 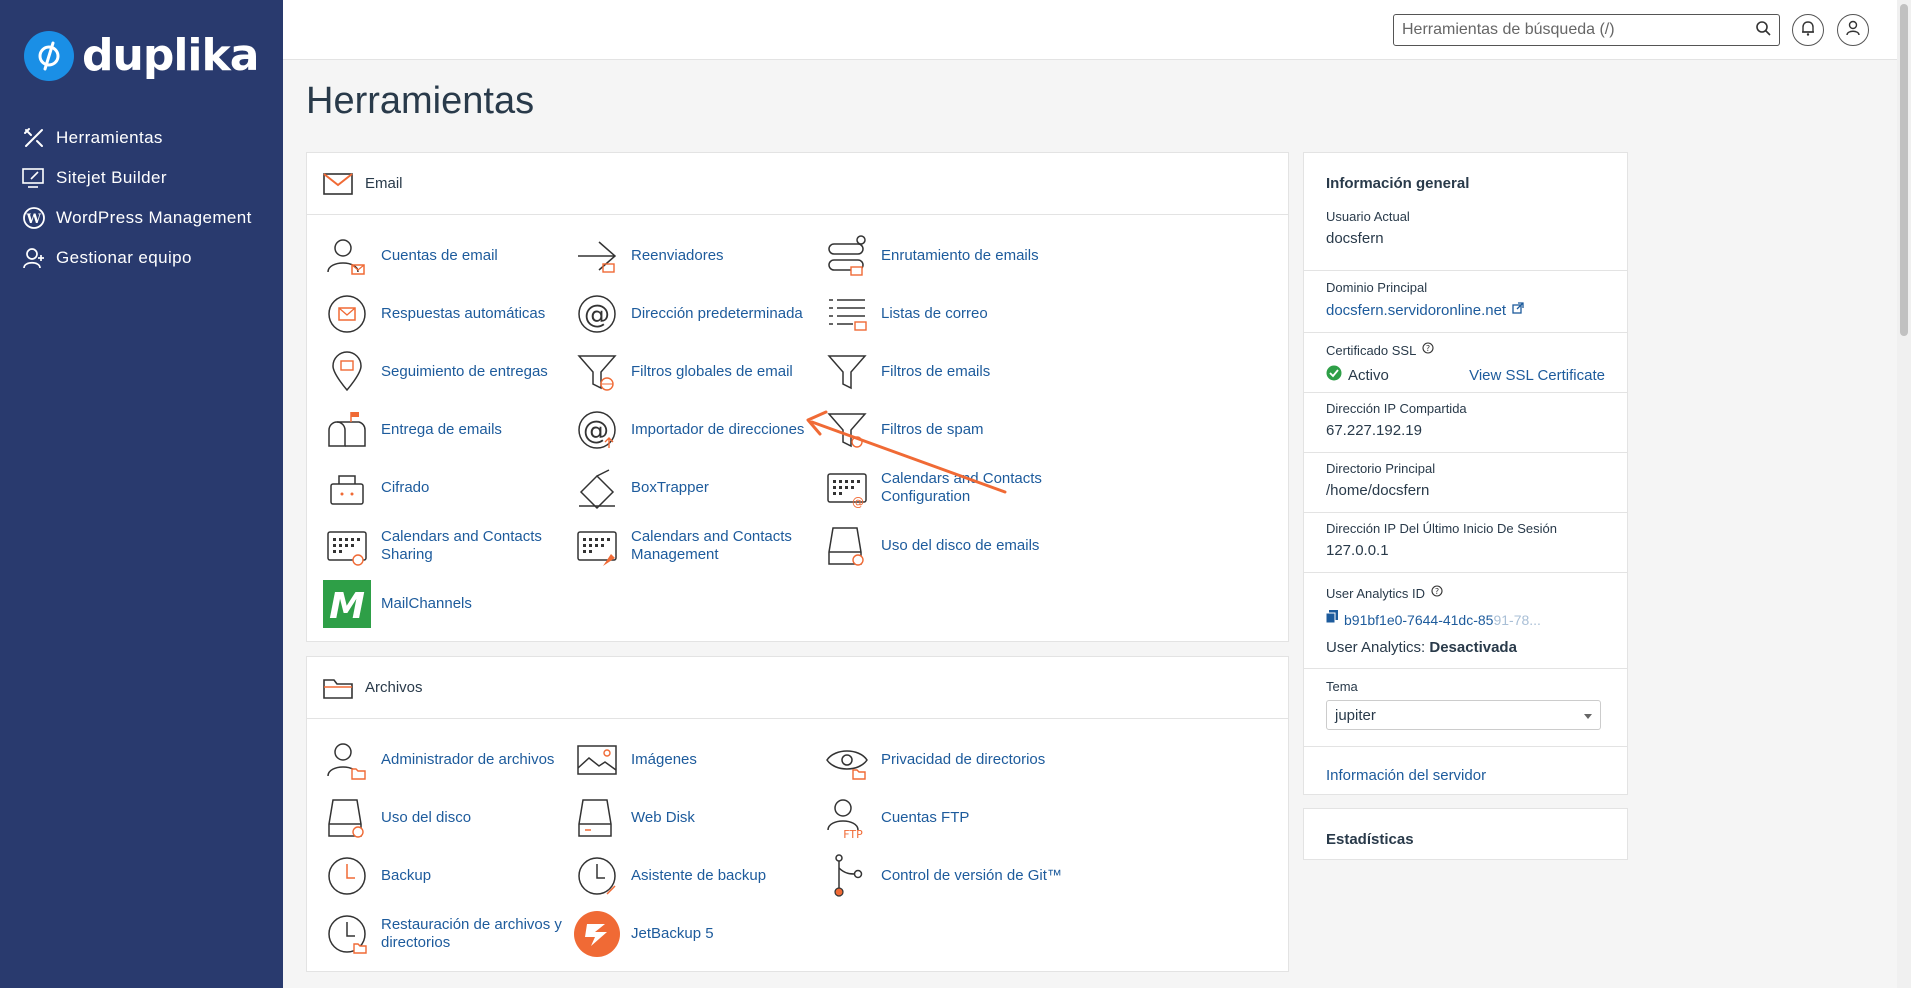 What do you see at coordinates (347, 876) in the screenshot?
I see `backup-clock-icon` at bounding box center [347, 876].